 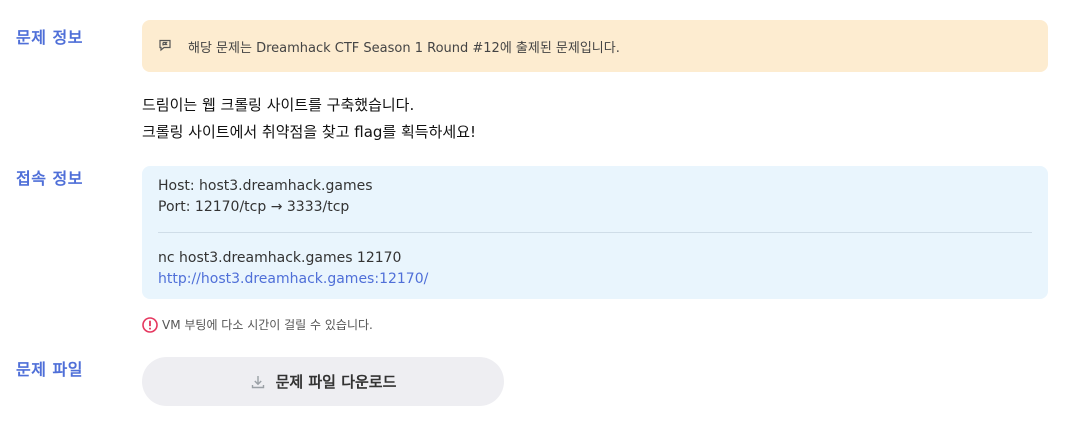 What do you see at coordinates (293, 279) in the screenshot?
I see `access-url-link: http://host3.dreamhack.games:12170/` at bounding box center [293, 279].